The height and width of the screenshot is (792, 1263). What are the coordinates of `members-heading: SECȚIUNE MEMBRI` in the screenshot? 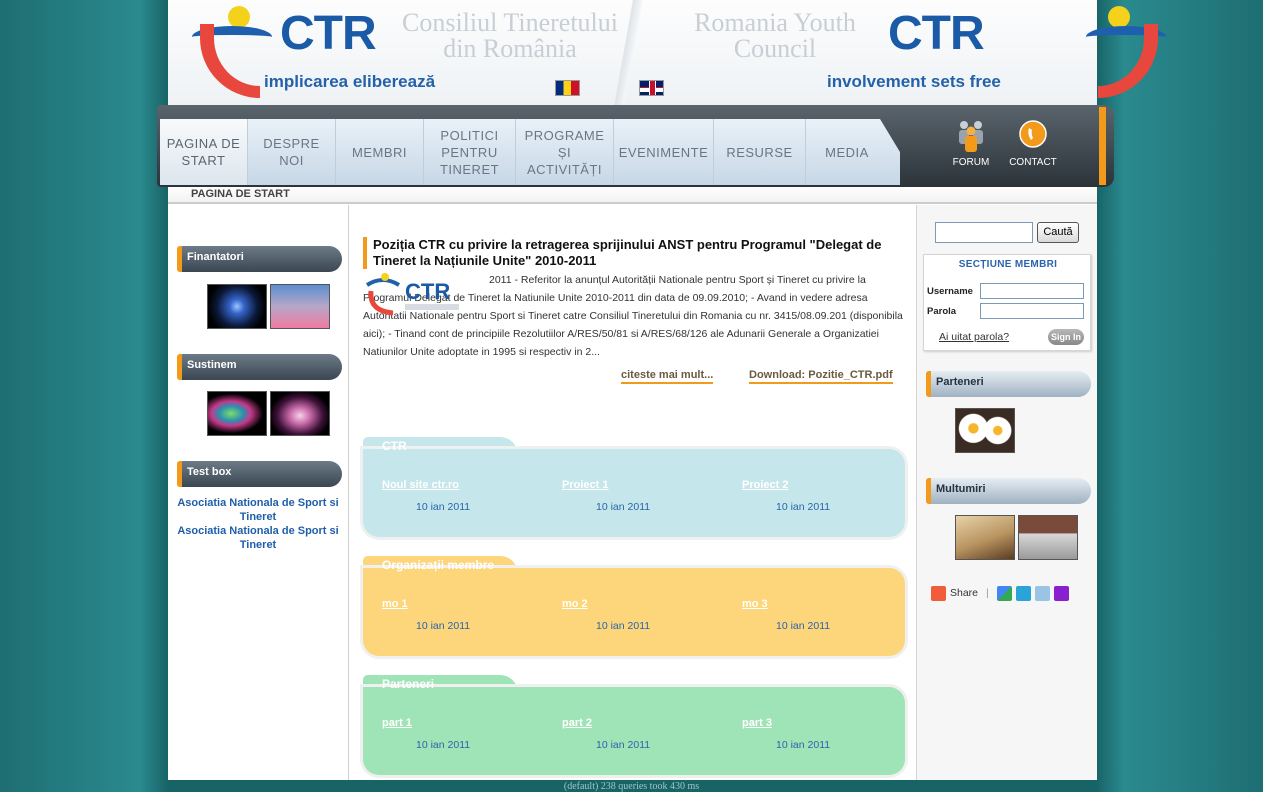 It's located at (1008, 264).